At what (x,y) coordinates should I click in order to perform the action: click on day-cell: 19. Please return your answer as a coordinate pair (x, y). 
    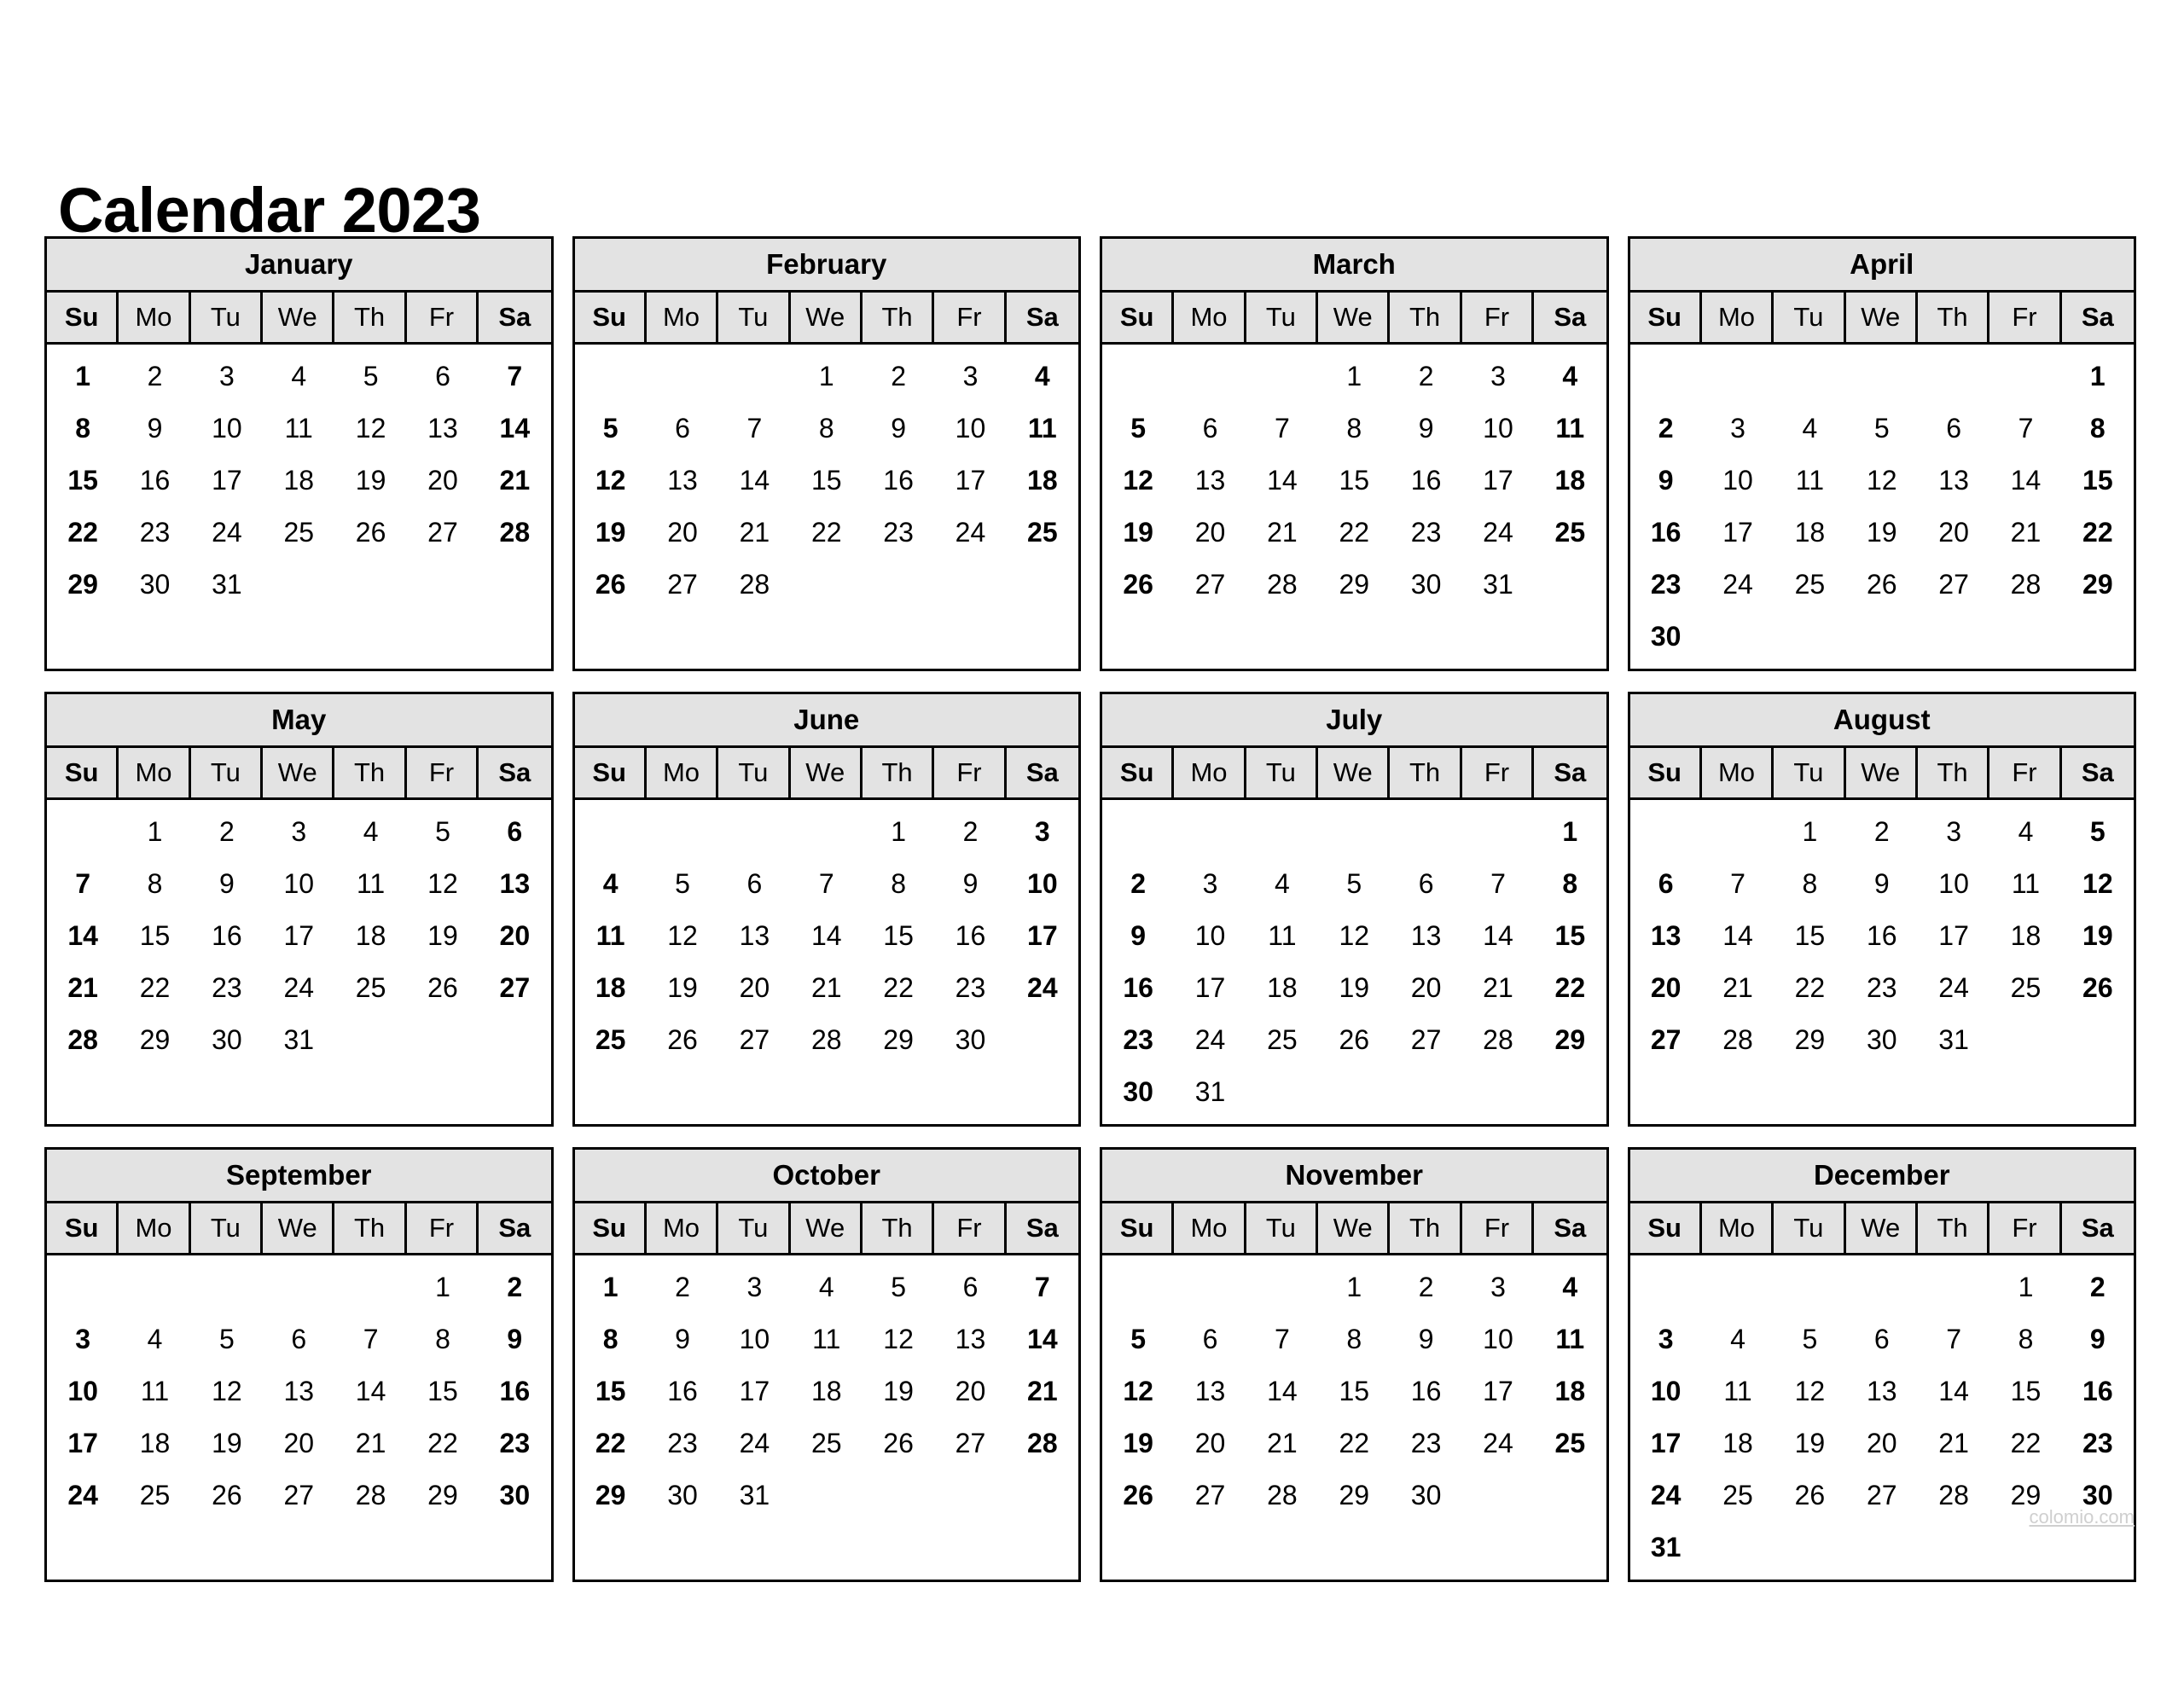
    Looking at the image, I should click on (682, 988).